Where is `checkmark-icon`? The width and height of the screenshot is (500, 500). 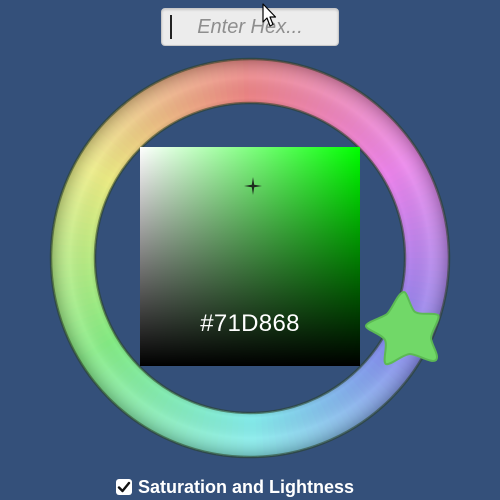 checkmark-icon is located at coordinates (124, 487).